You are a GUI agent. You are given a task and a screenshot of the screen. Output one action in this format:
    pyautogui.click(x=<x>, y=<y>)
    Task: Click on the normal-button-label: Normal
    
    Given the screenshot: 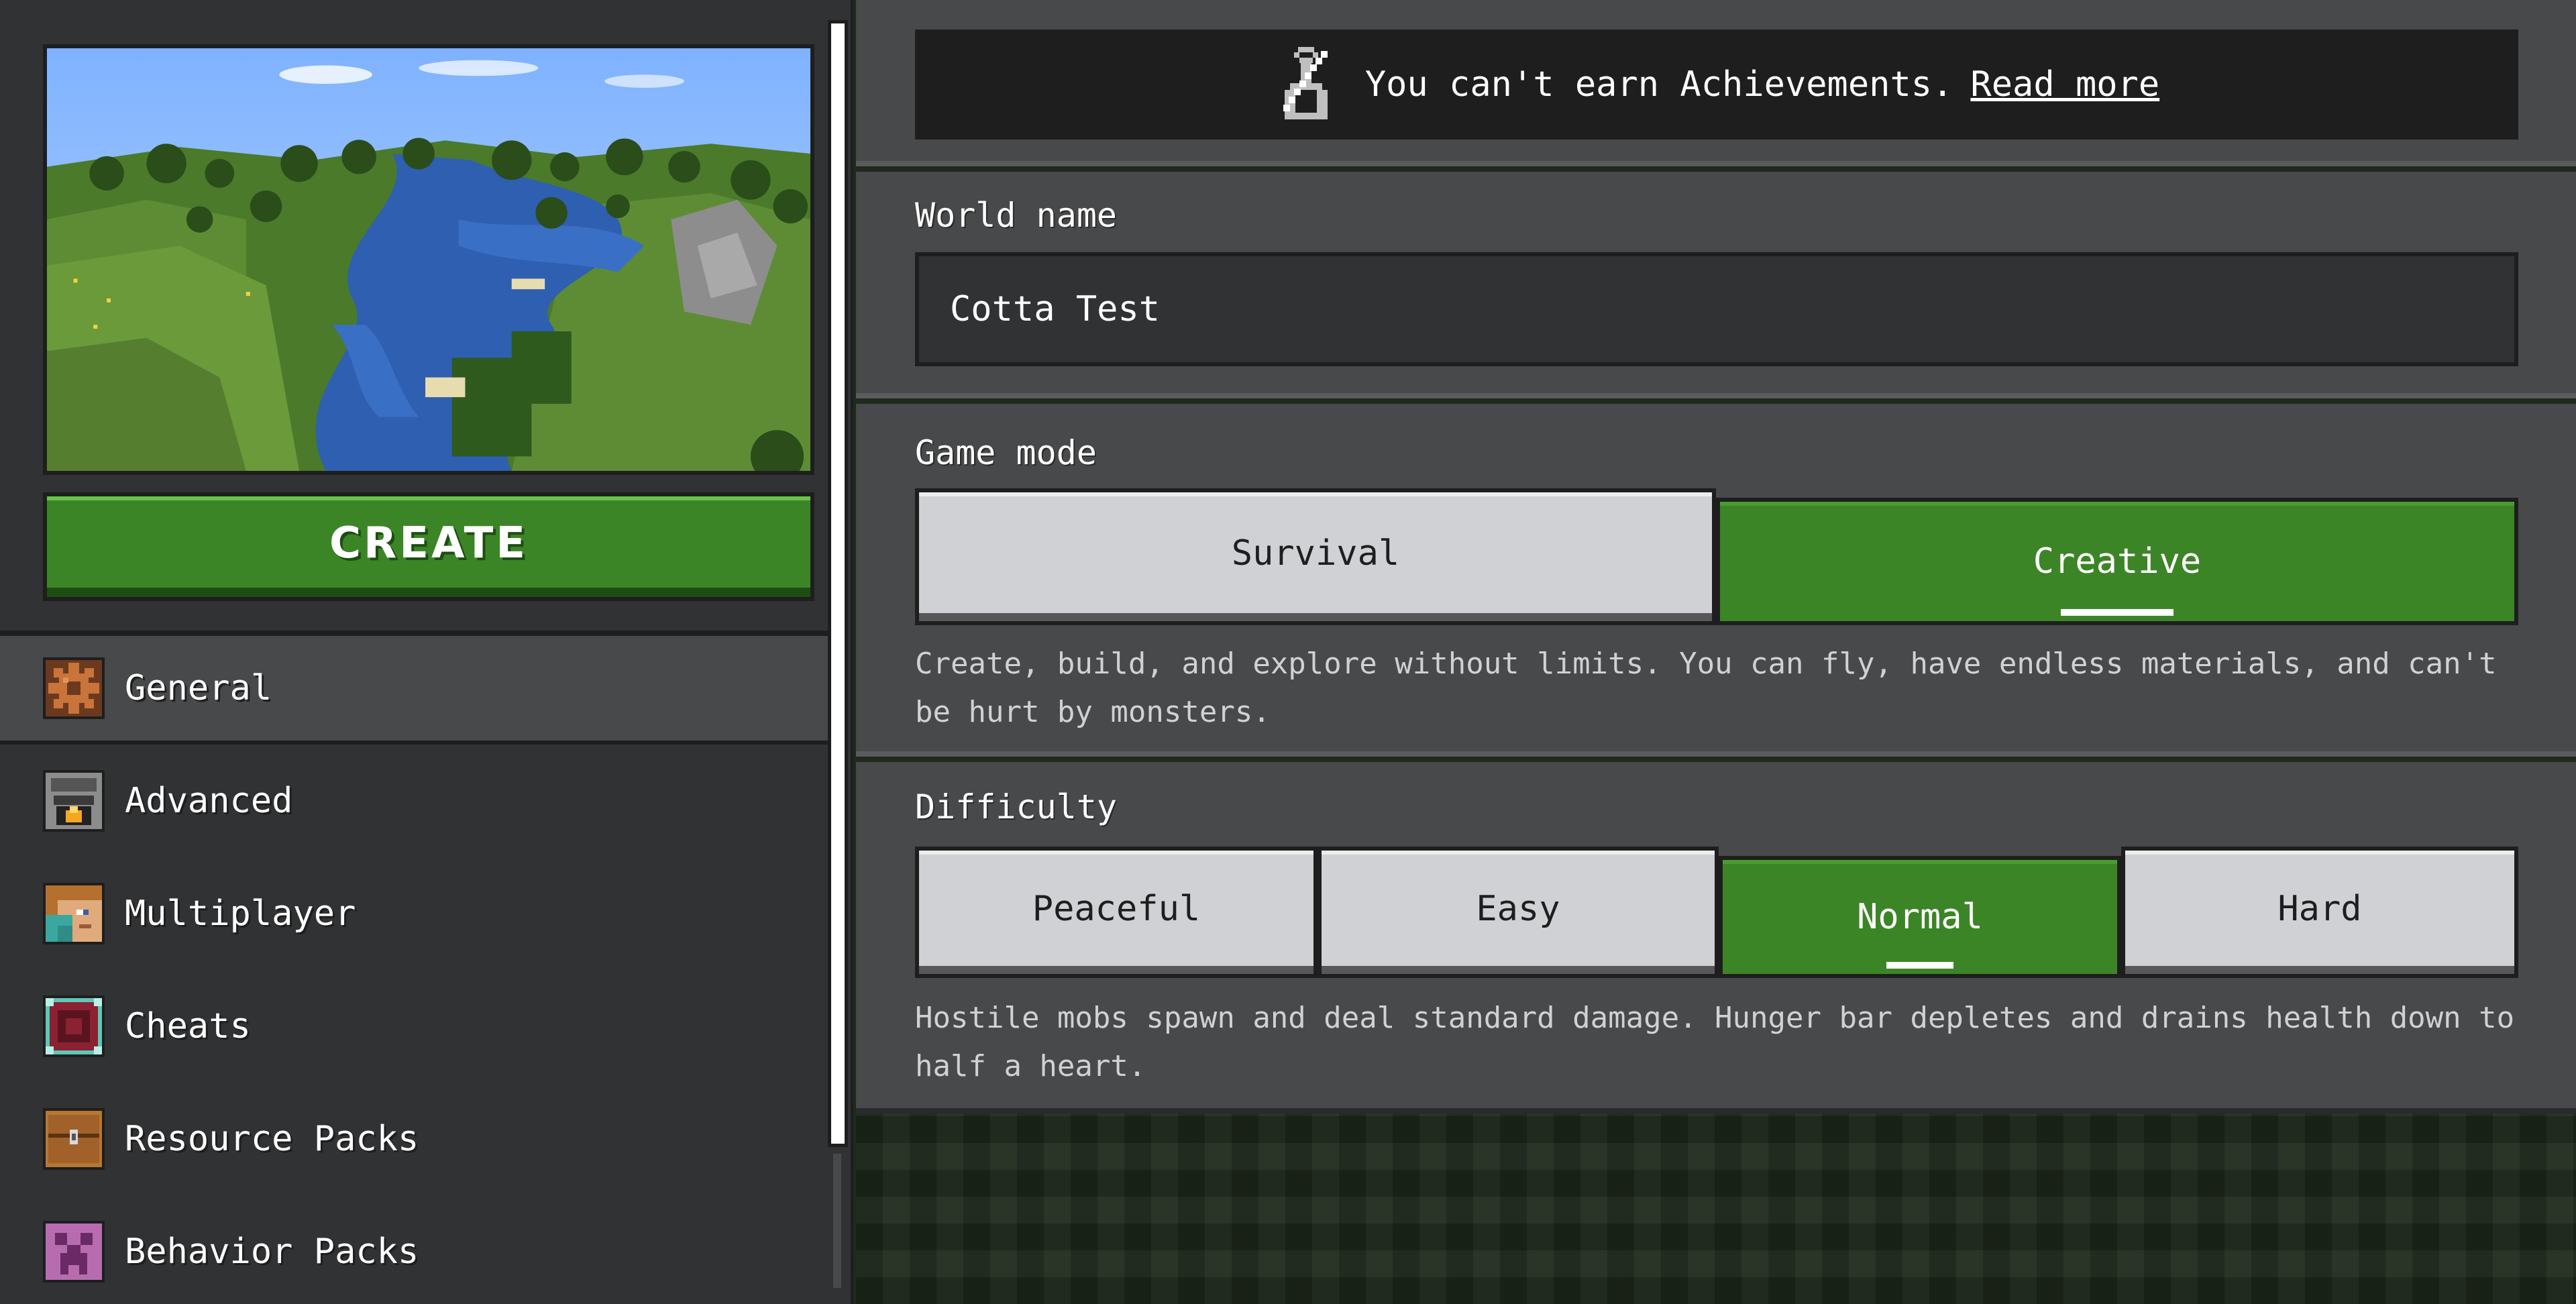 What is the action you would take?
    pyautogui.click(x=1920, y=917)
    